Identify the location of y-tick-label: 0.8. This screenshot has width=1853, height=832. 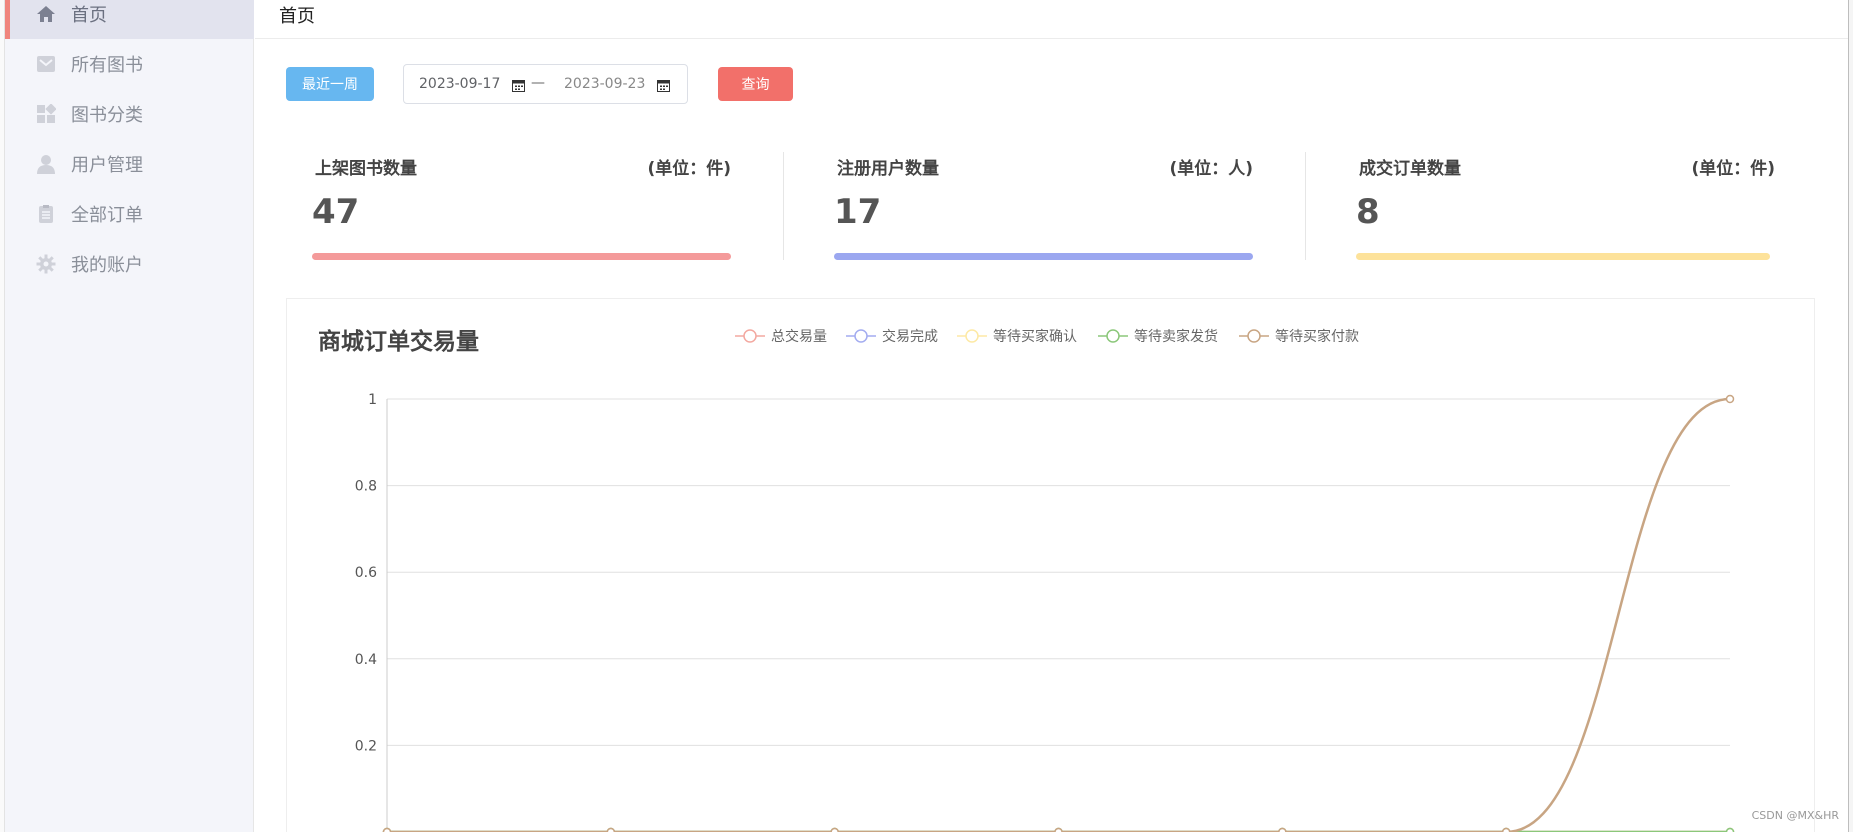
(366, 487).